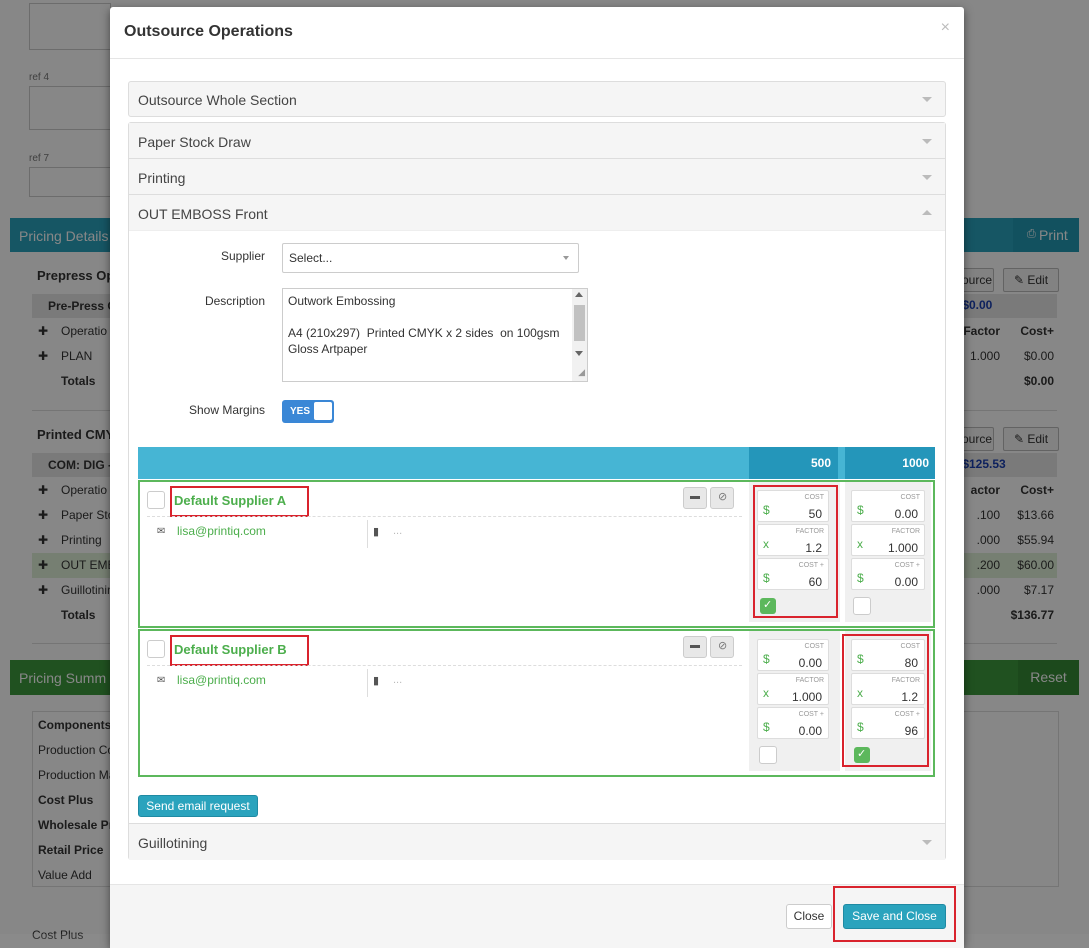 This screenshot has width=1089, height=948. What do you see at coordinates (194, 142) in the screenshot?
I see `section-title: Paper Stock Draw` at bounding box center [194, 142].